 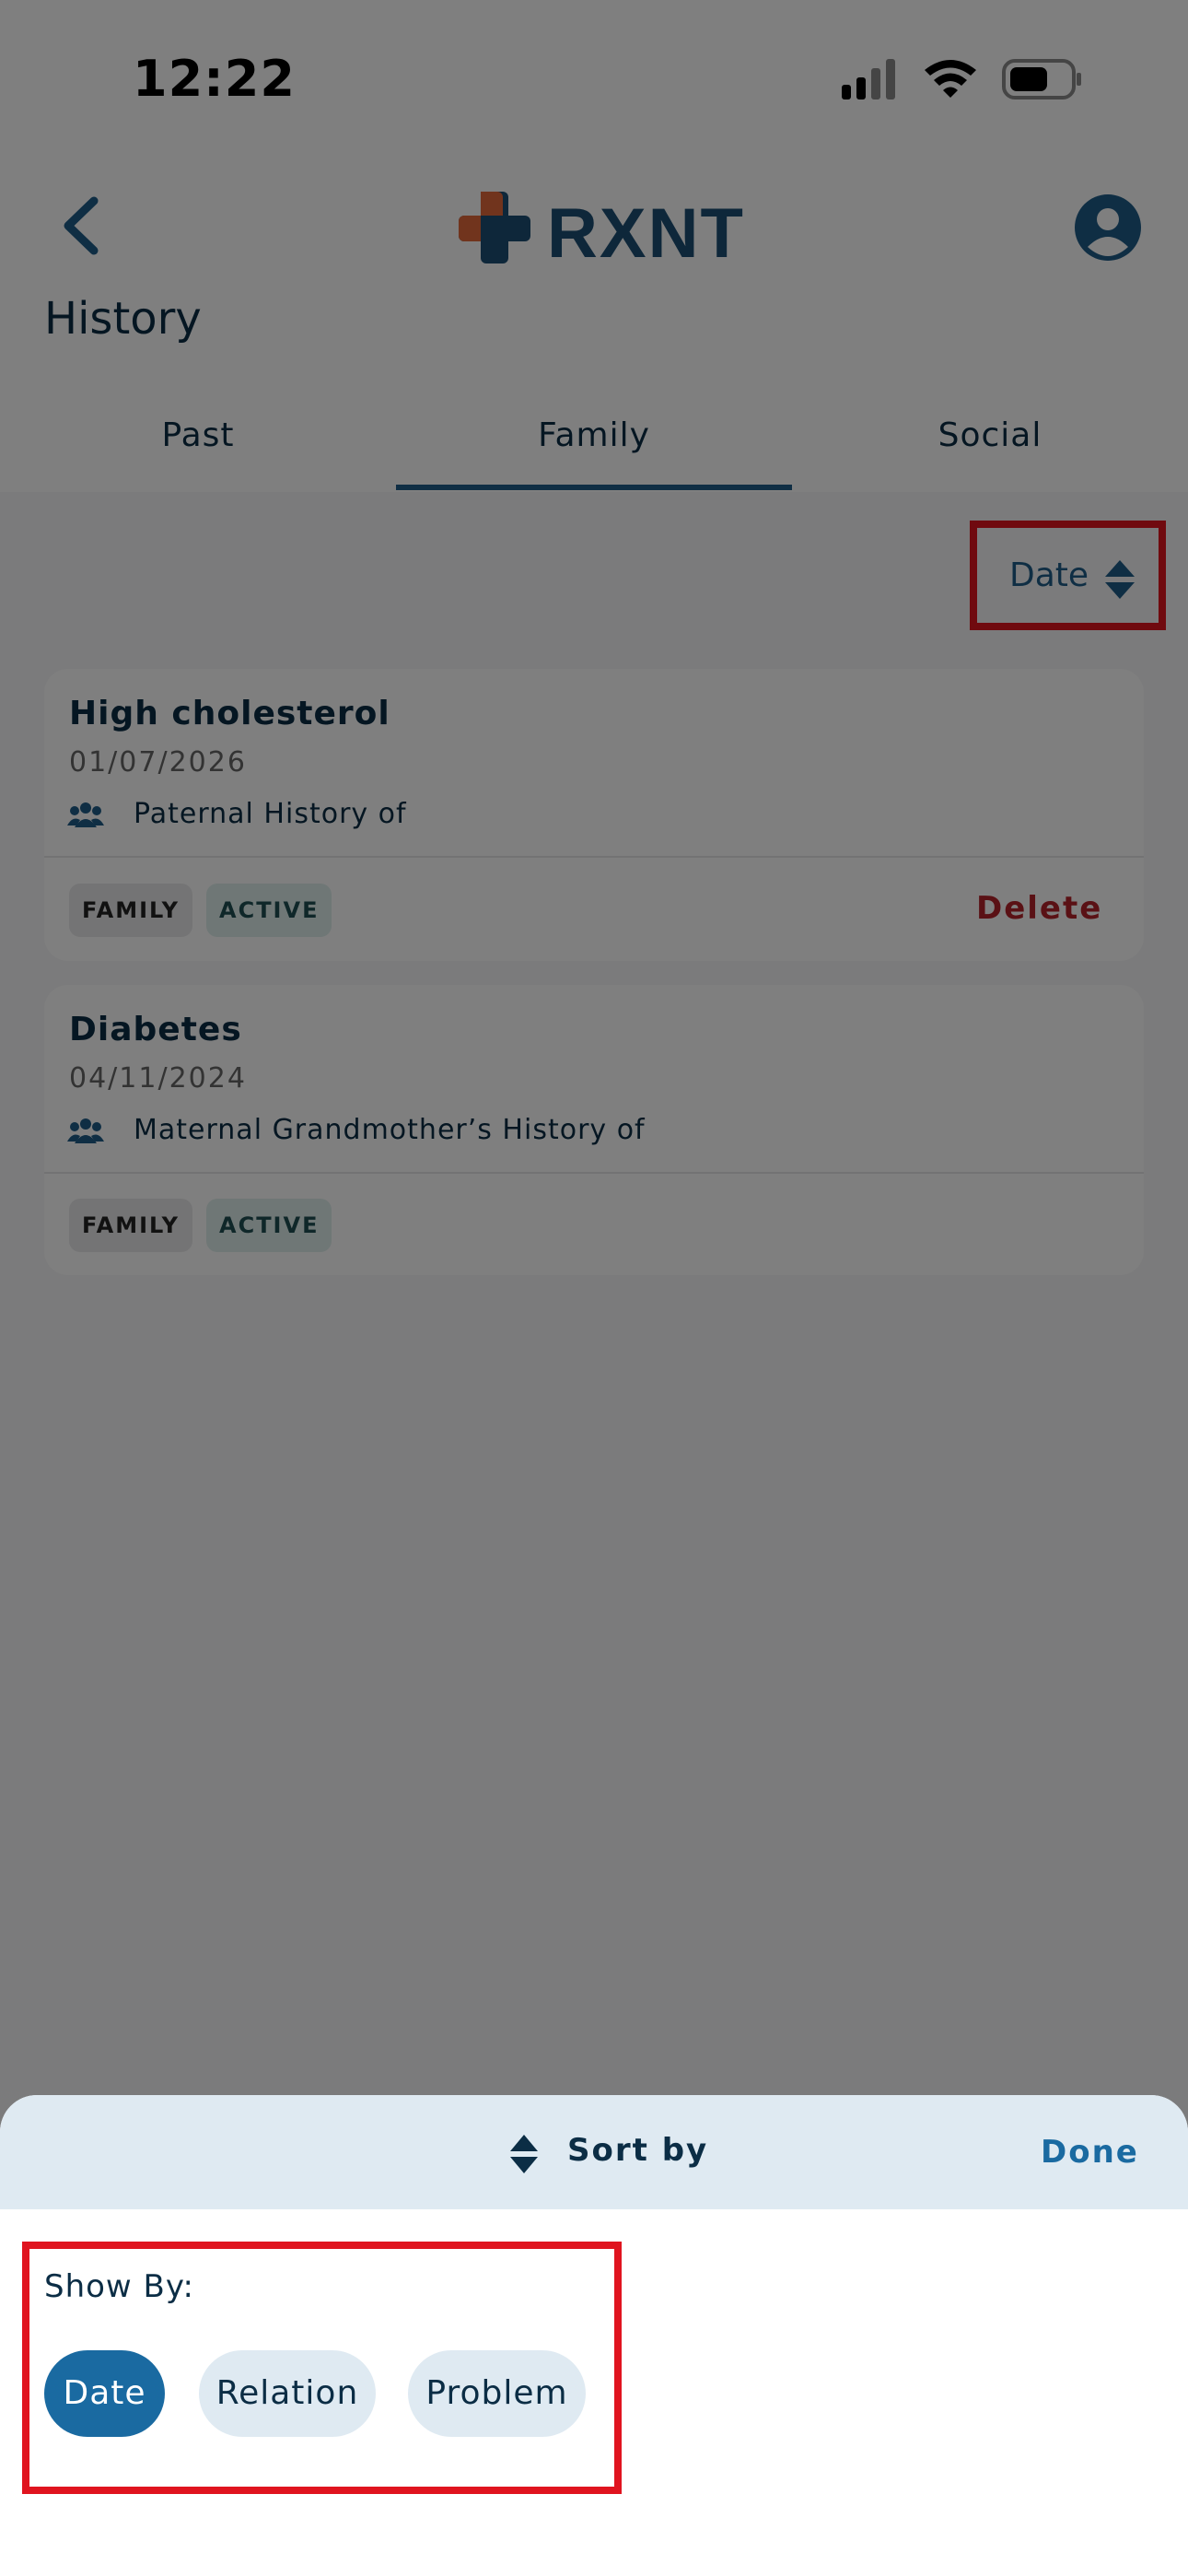 I want to click on done-button: Done, so click(x=1090, y=2152).